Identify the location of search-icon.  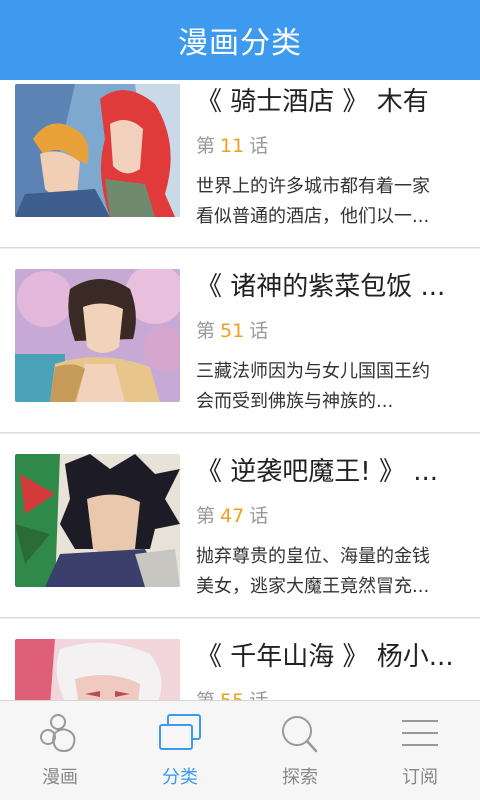
(300, 734).